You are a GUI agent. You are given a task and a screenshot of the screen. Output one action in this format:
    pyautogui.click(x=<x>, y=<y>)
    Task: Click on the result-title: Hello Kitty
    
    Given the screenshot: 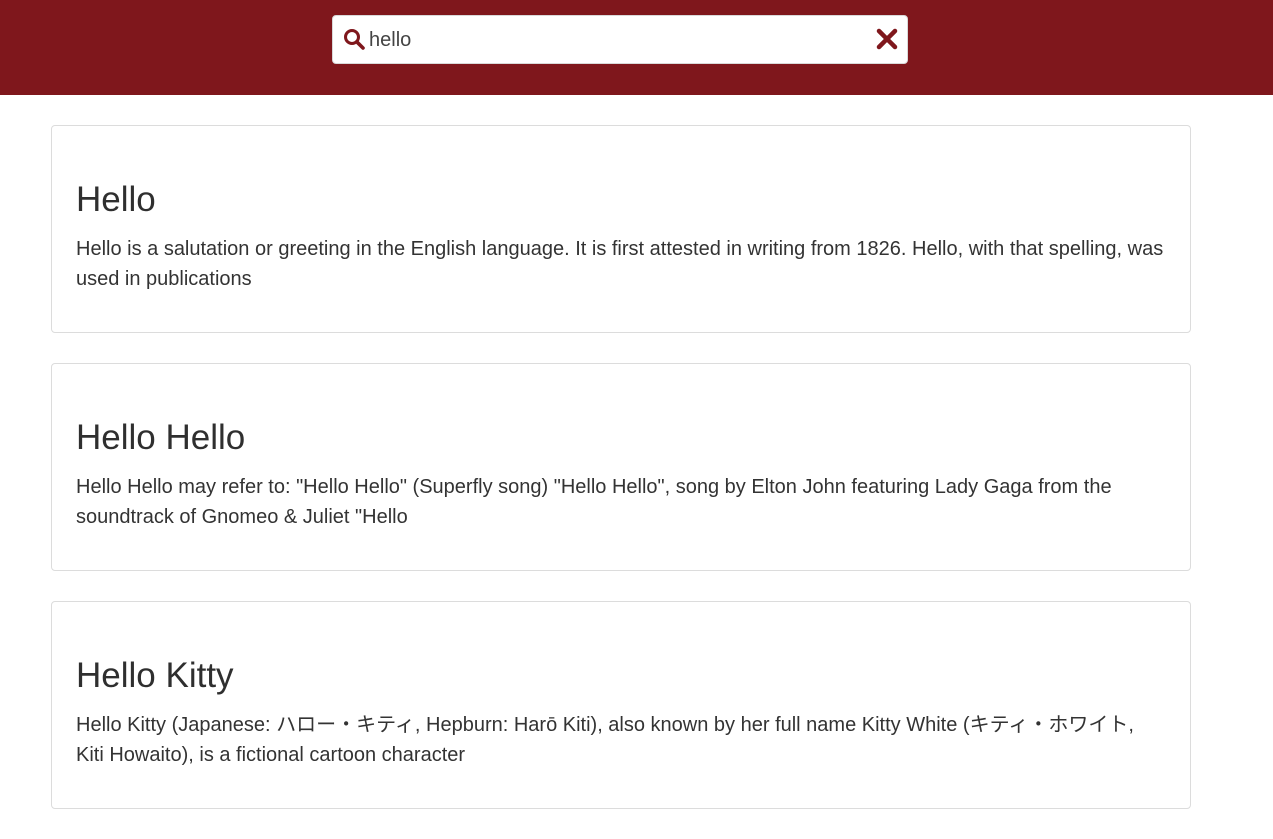 What is the action you would take?
    pyautogui.click(x=621, y=676)
    